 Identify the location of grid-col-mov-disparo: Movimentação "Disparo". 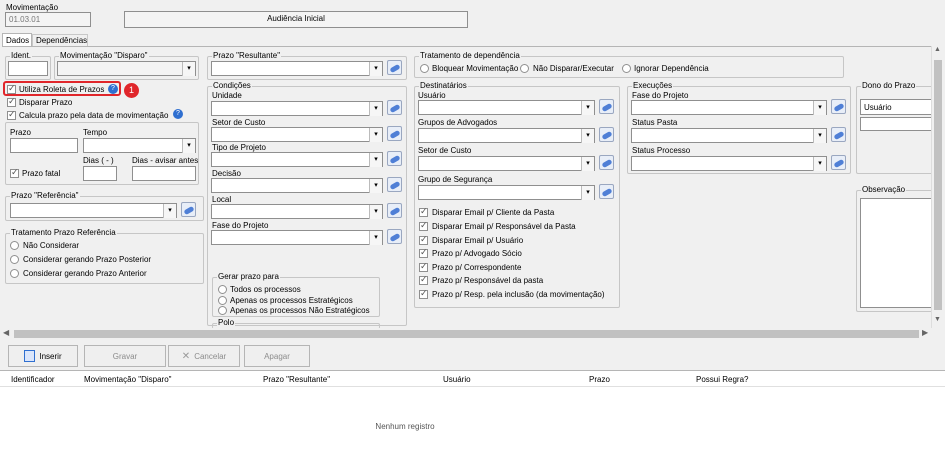
(128, 379).